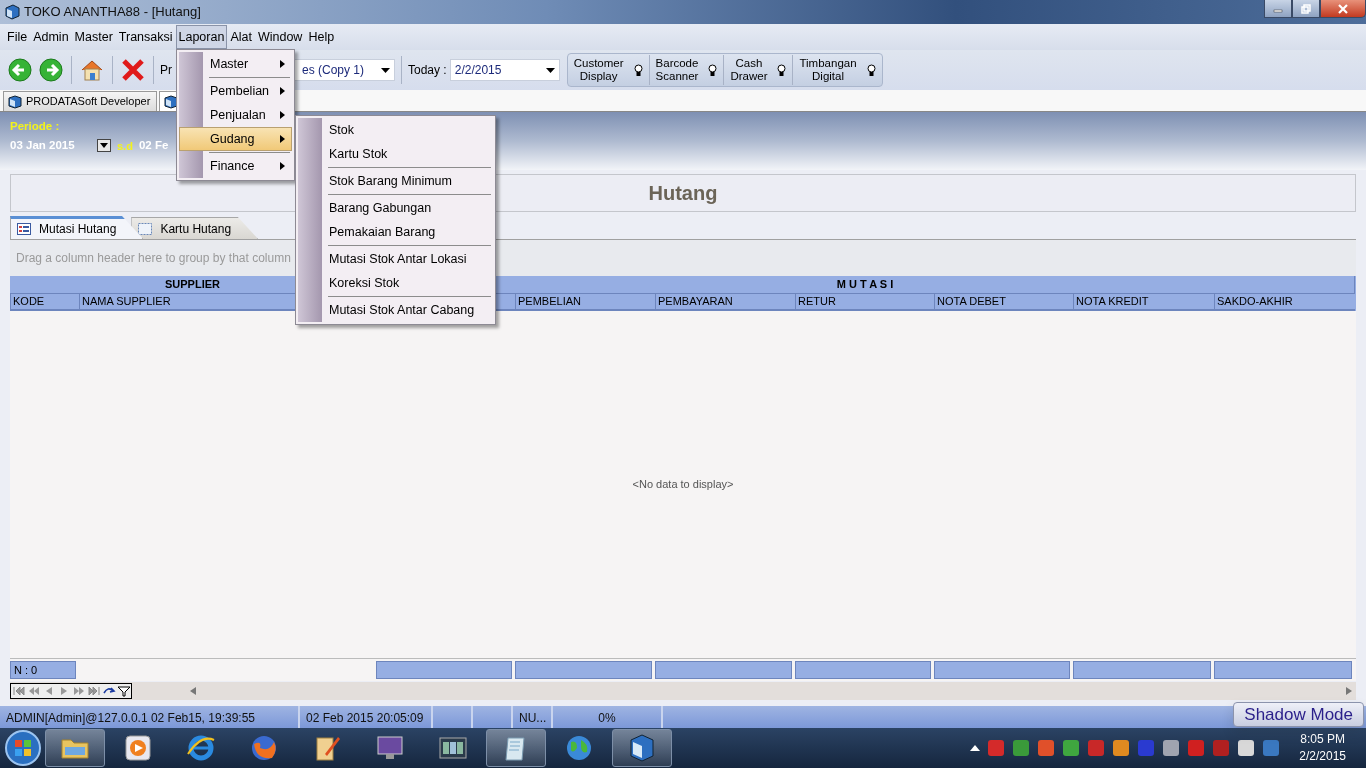  I want to click on app-icon, so click(12, 12).